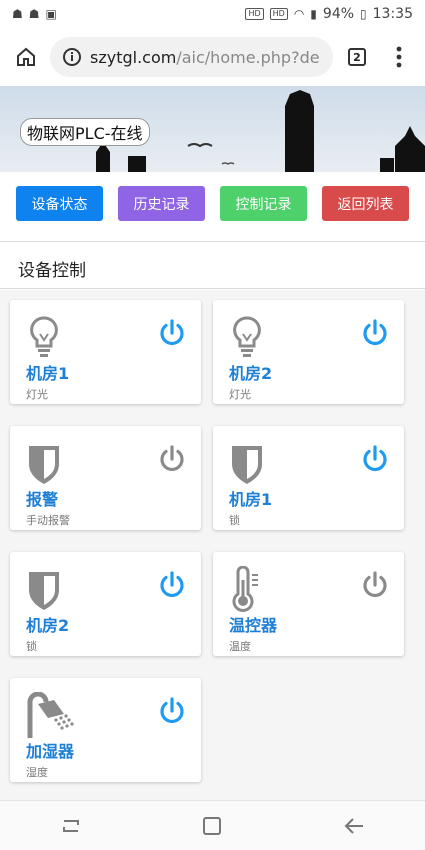 The image size is (425, 850). I want to click on device-name: 加湿器, so click(50, 751).